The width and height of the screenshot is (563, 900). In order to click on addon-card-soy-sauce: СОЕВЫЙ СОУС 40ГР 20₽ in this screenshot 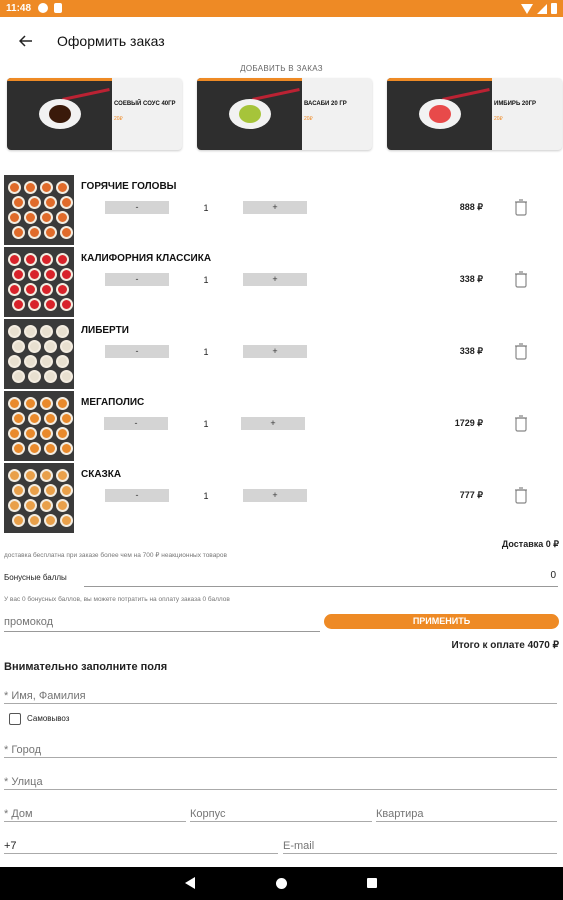, I will do `click(94, 114)`.